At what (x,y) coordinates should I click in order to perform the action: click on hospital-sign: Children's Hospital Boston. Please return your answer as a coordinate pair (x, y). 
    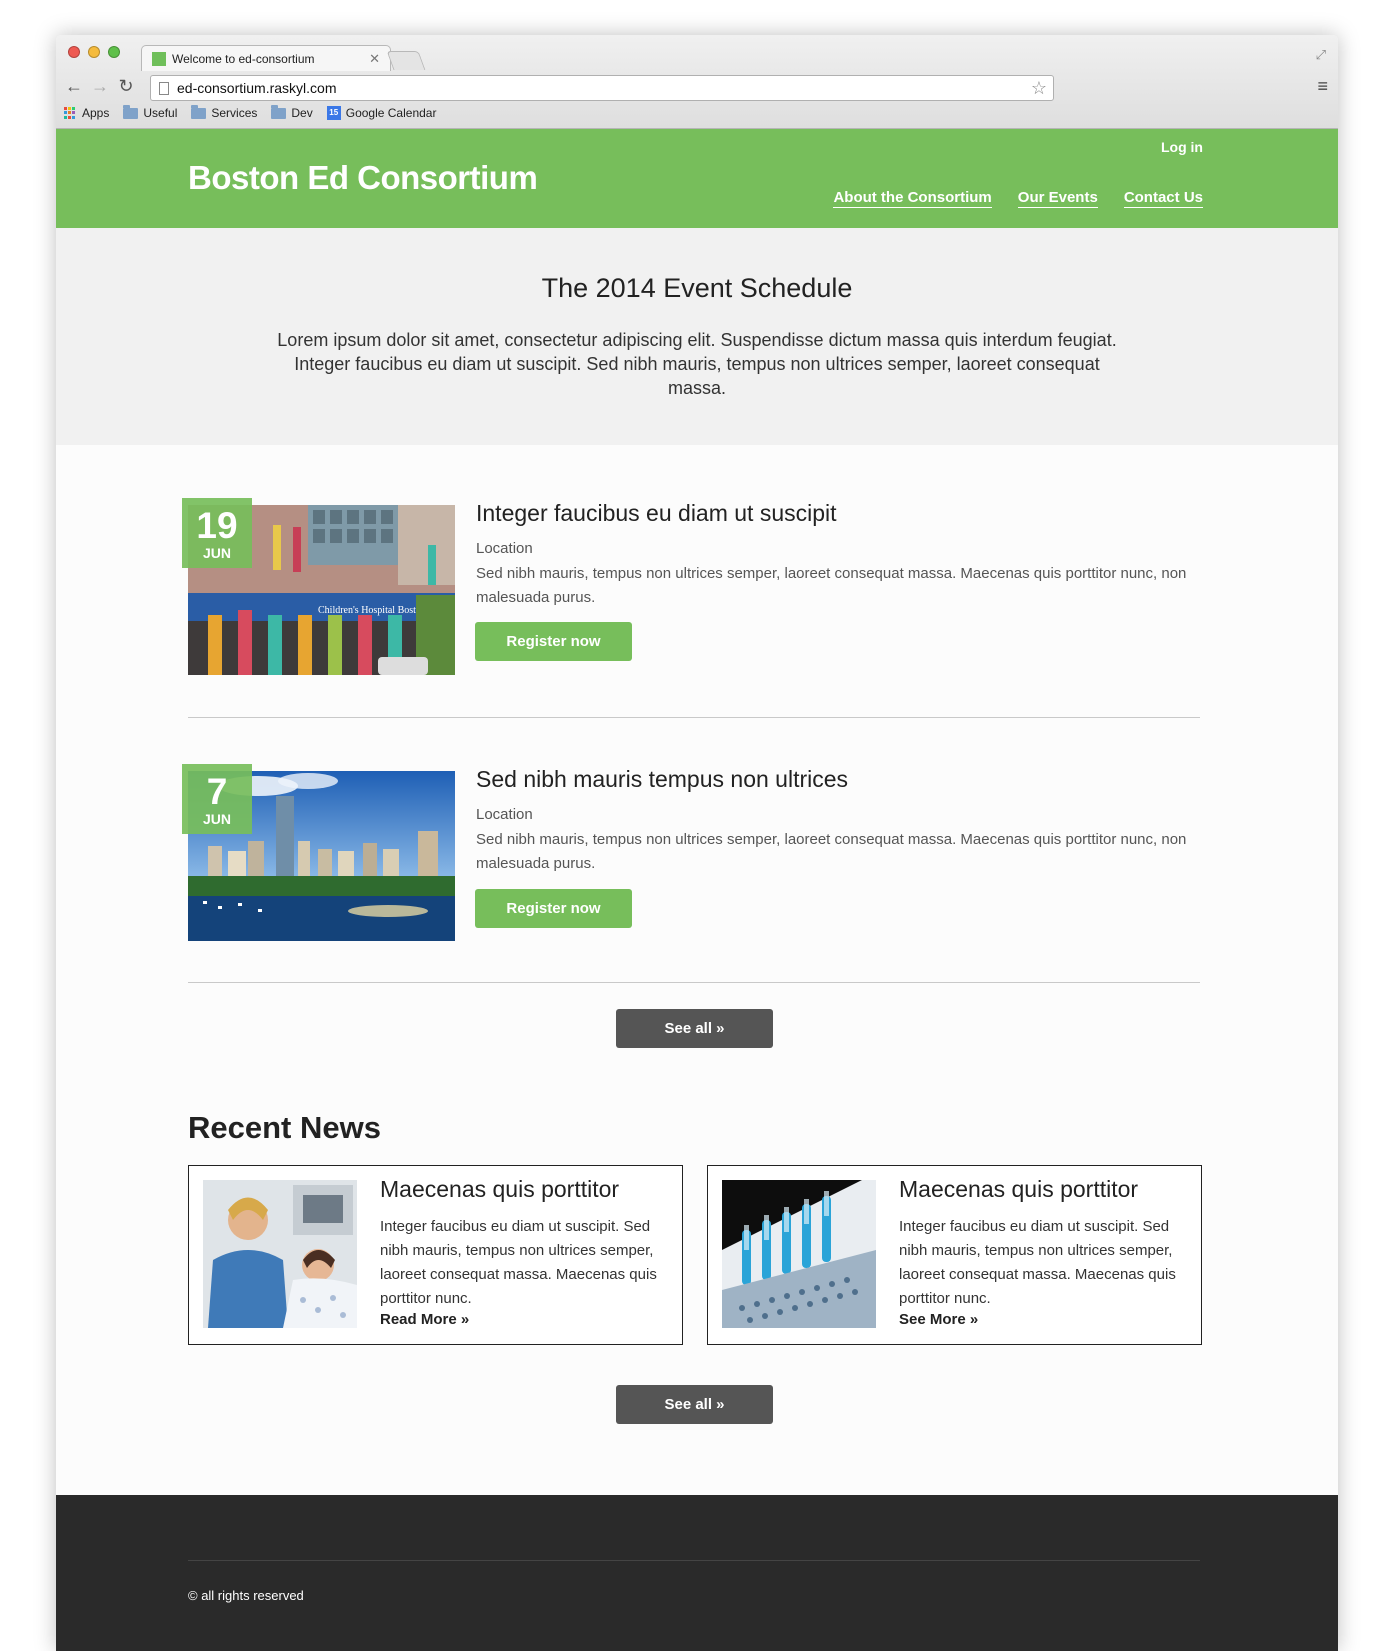
    Looking at the image, I should click on (372, 610).